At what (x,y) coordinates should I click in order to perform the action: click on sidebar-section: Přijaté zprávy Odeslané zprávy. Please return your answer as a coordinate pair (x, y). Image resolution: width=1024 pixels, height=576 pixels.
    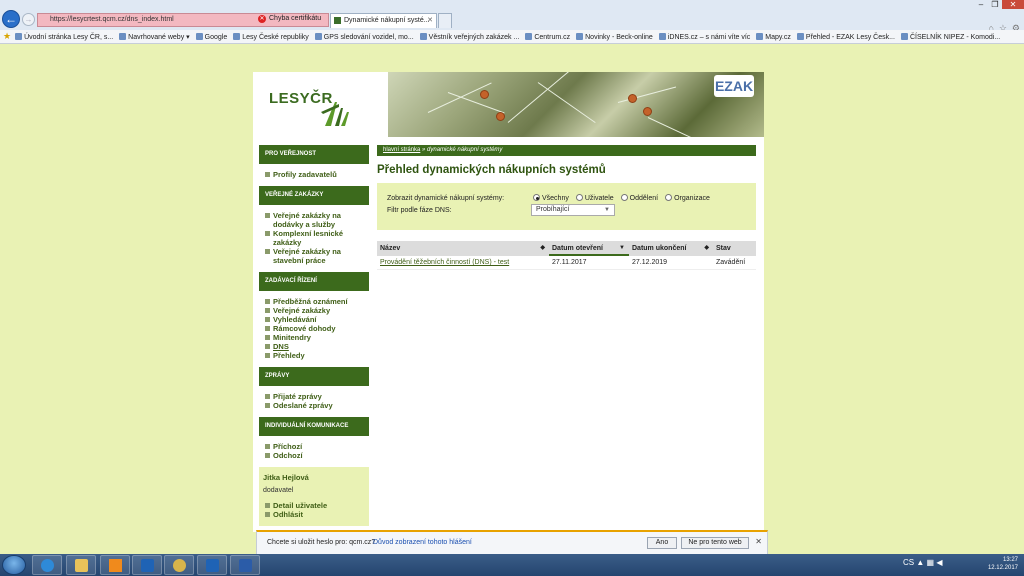
    Looking at the image, I should click on (314, 401).